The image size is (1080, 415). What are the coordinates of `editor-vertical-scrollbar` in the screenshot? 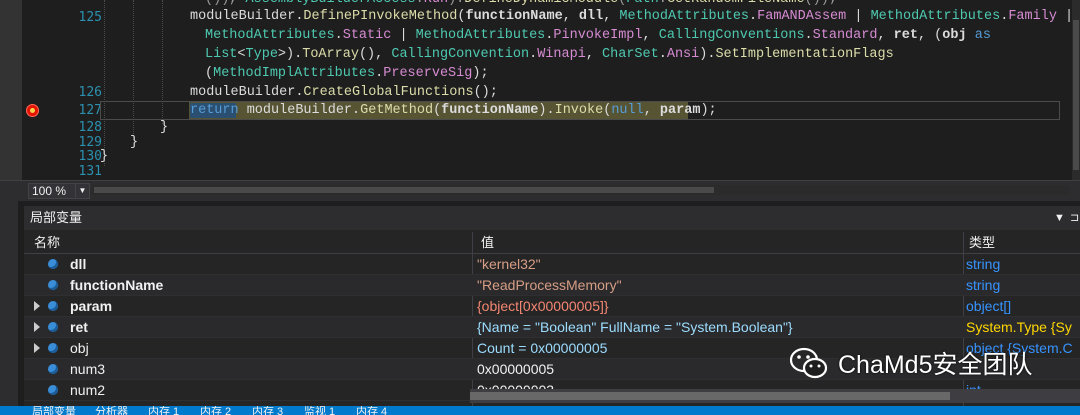 It's located at (1076, 90).